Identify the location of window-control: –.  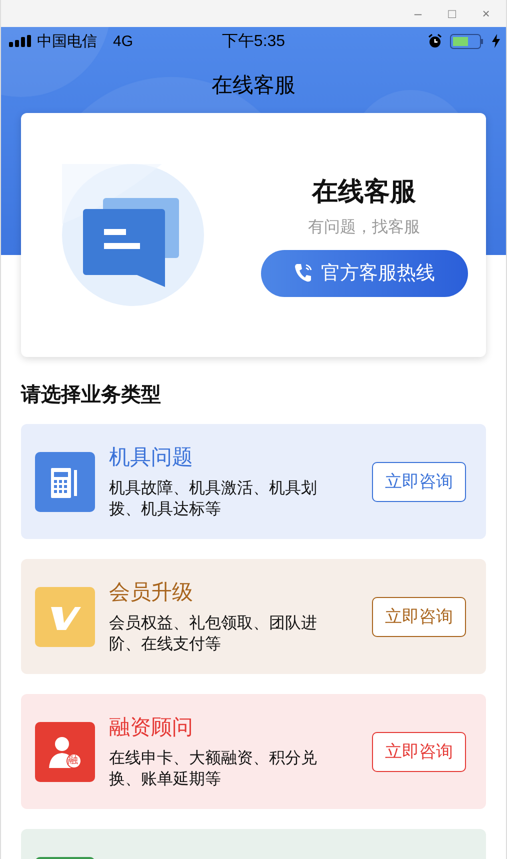
(418, 13).